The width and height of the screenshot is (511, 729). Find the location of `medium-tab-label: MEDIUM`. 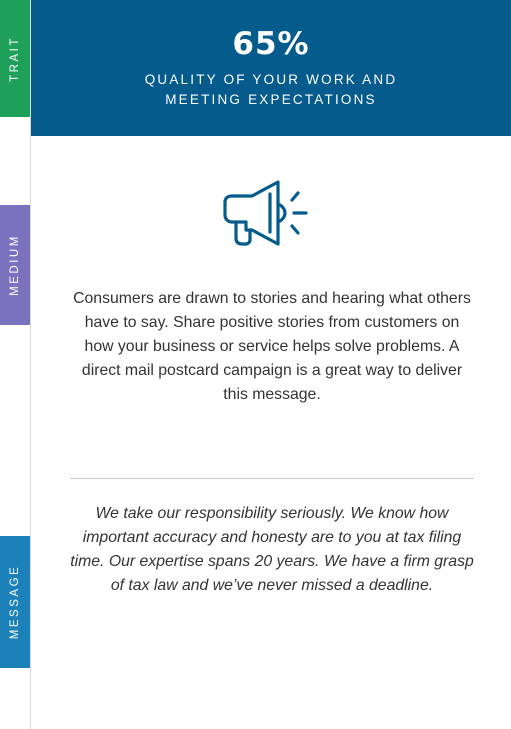

medium-tab-label: MEDIUM is located at coordinates (15, 265).